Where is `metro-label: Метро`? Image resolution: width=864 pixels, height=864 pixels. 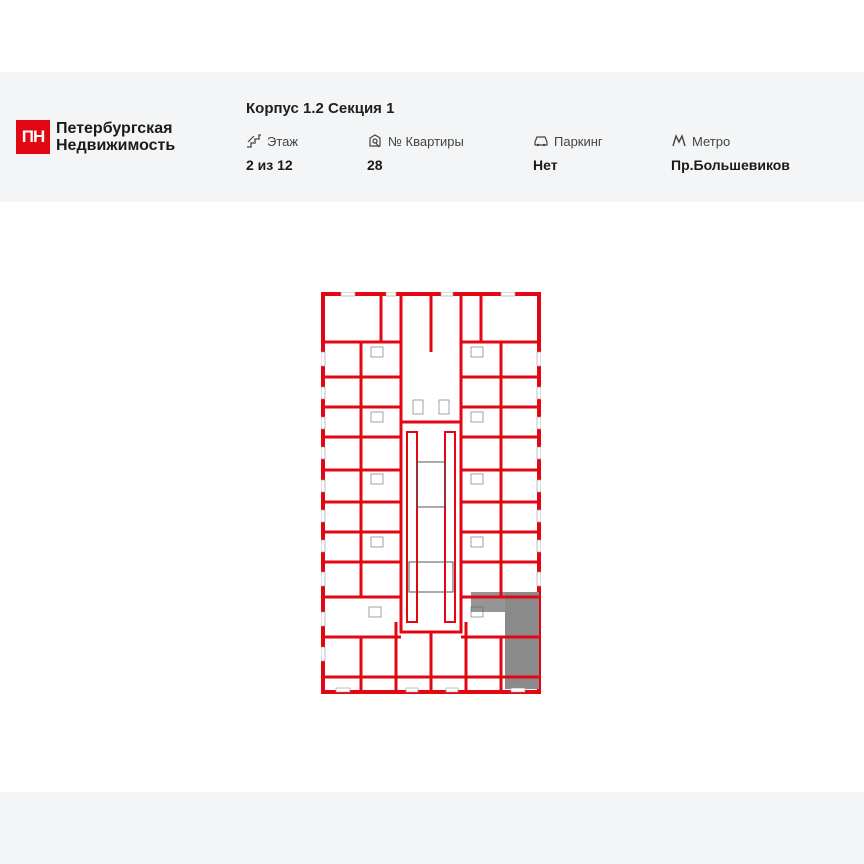
metro-label: Метро is located at coordinates (711, 141).